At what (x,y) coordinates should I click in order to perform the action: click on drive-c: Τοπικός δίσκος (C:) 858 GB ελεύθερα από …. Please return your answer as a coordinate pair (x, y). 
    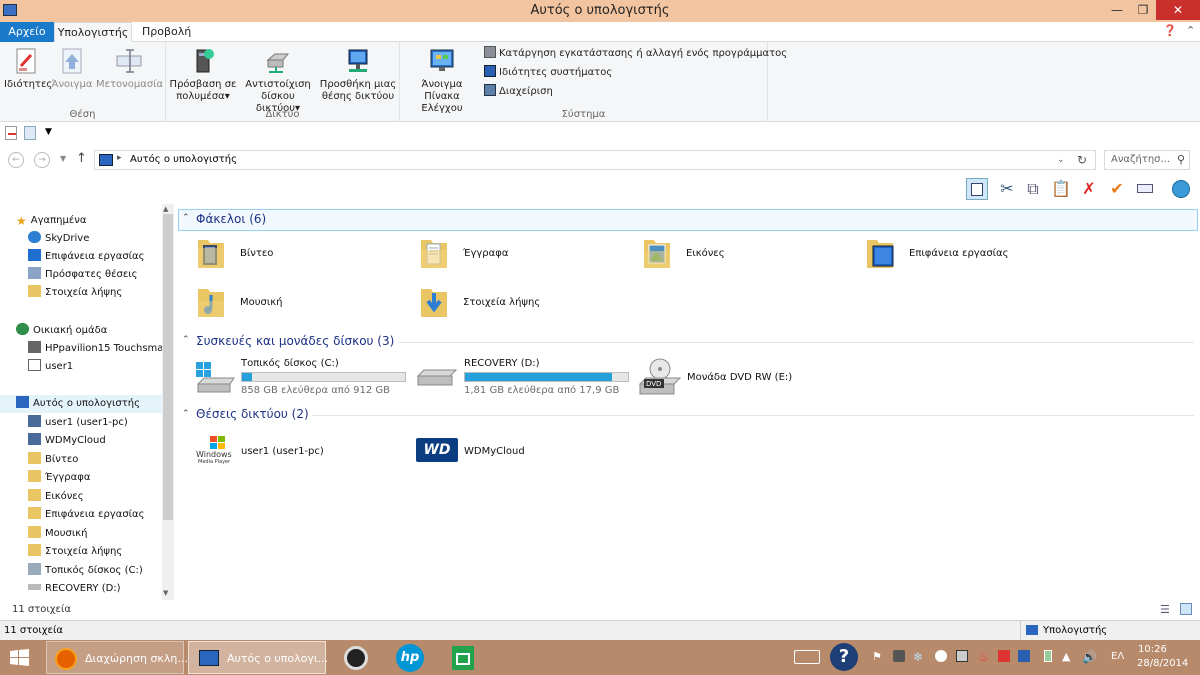
    Looking at the image, I should click on (302, 378).